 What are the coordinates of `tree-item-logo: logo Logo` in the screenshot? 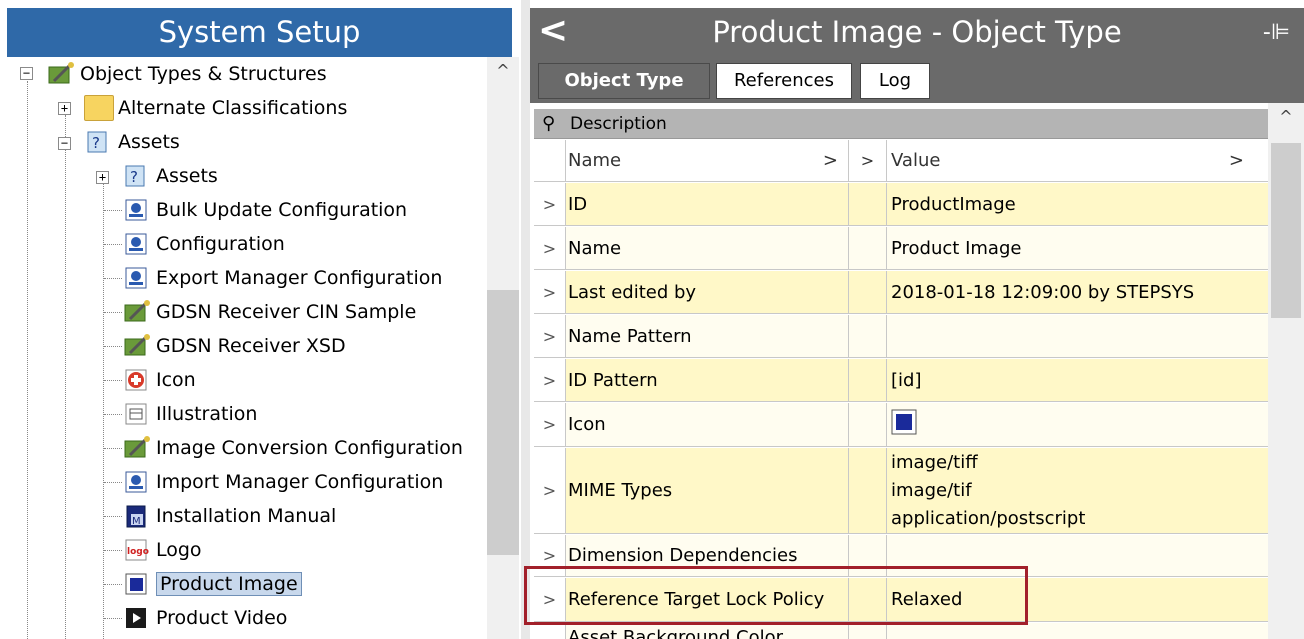 It's located at (162, 550).